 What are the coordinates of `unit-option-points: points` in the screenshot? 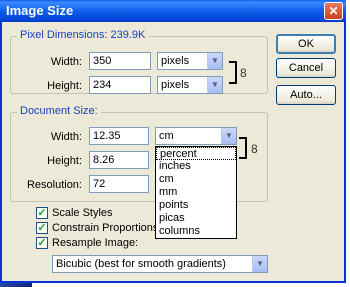 It's located at (196, 205).